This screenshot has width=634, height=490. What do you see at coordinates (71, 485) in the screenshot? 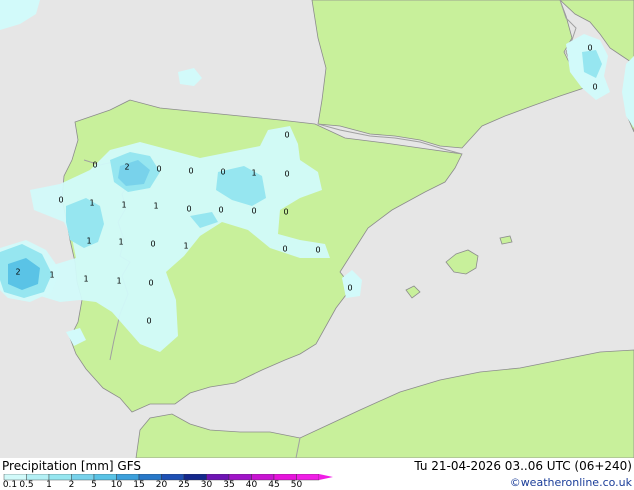
I see `color-scale-label: 2` at bounding box center [71, 485].